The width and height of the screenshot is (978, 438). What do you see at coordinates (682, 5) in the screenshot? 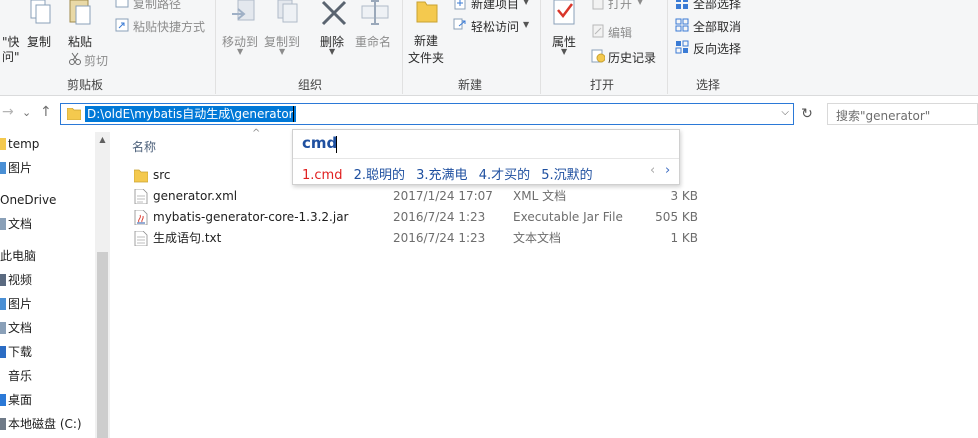
I see `select-all-icon` at bounding box center [682, 5].